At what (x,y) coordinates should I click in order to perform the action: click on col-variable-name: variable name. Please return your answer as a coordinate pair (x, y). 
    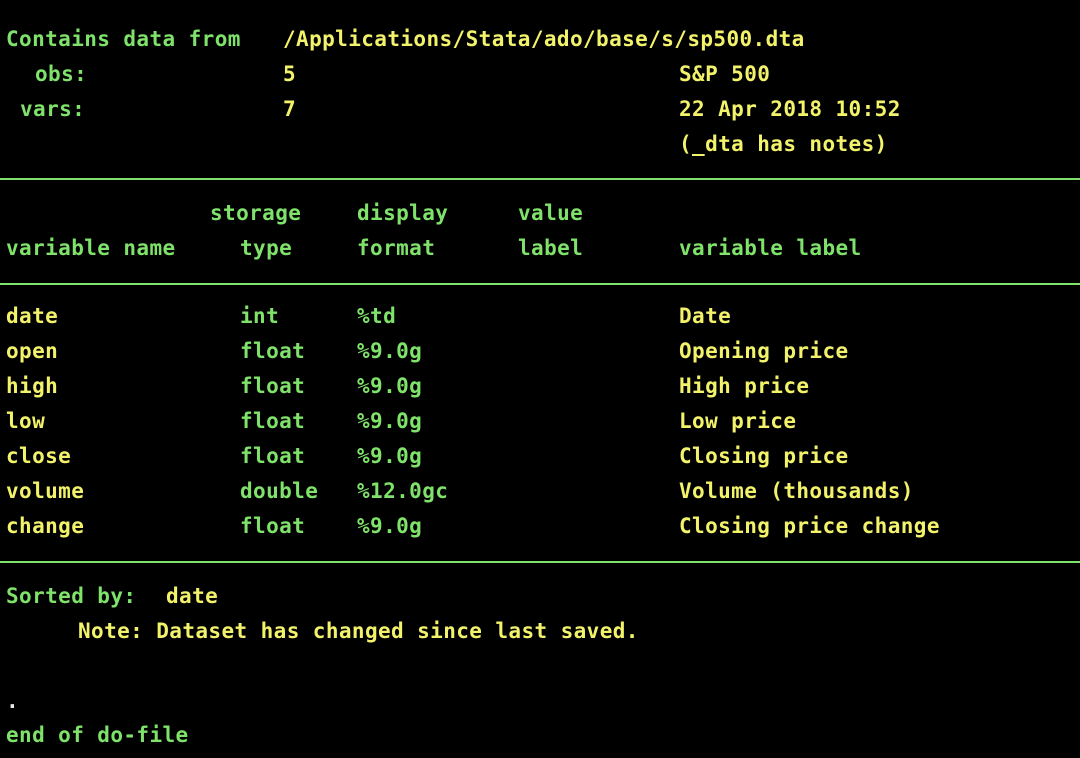
    Looking at the image, I should click on (91, 248).